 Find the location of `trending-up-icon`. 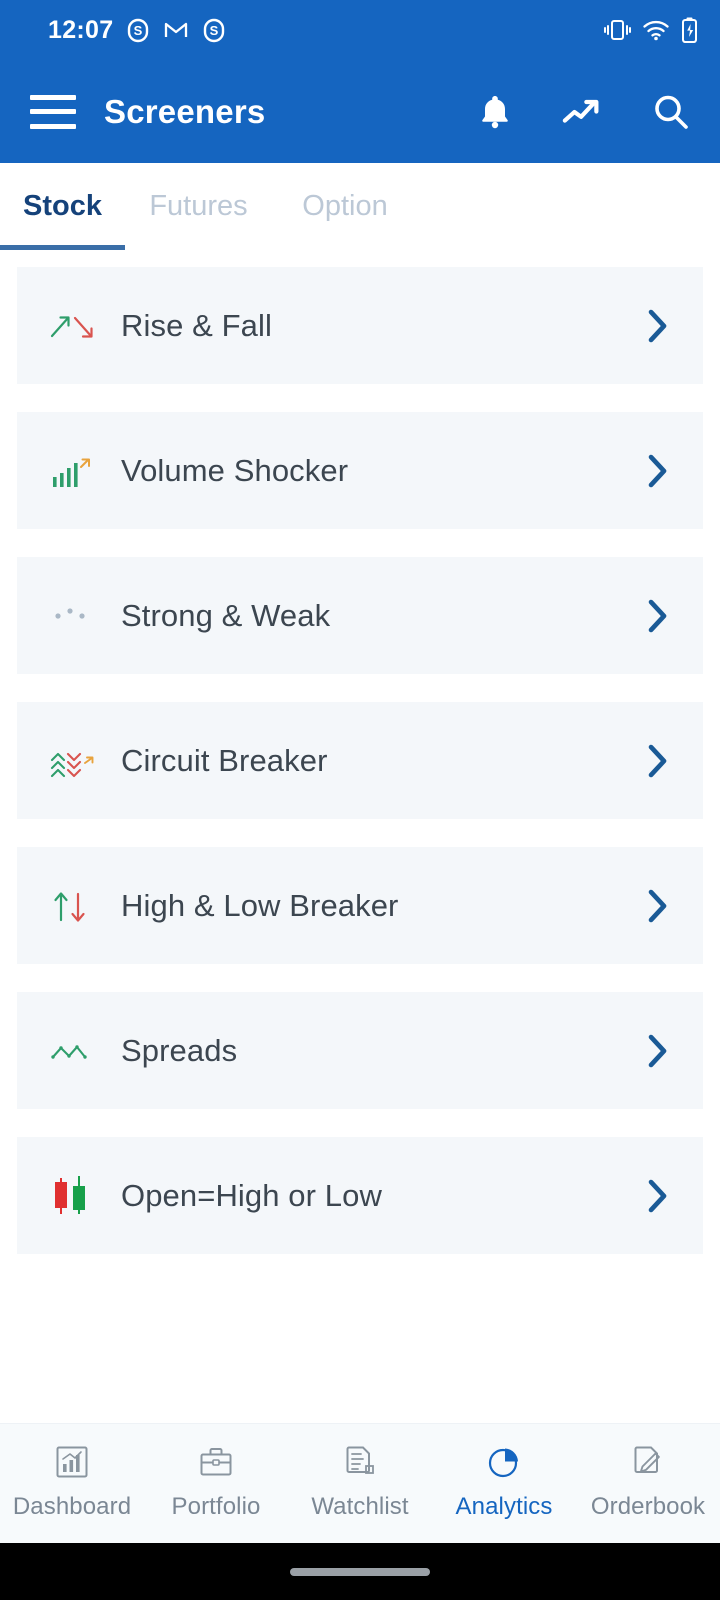

trending-up-icon is located at coordinates (583, 112).